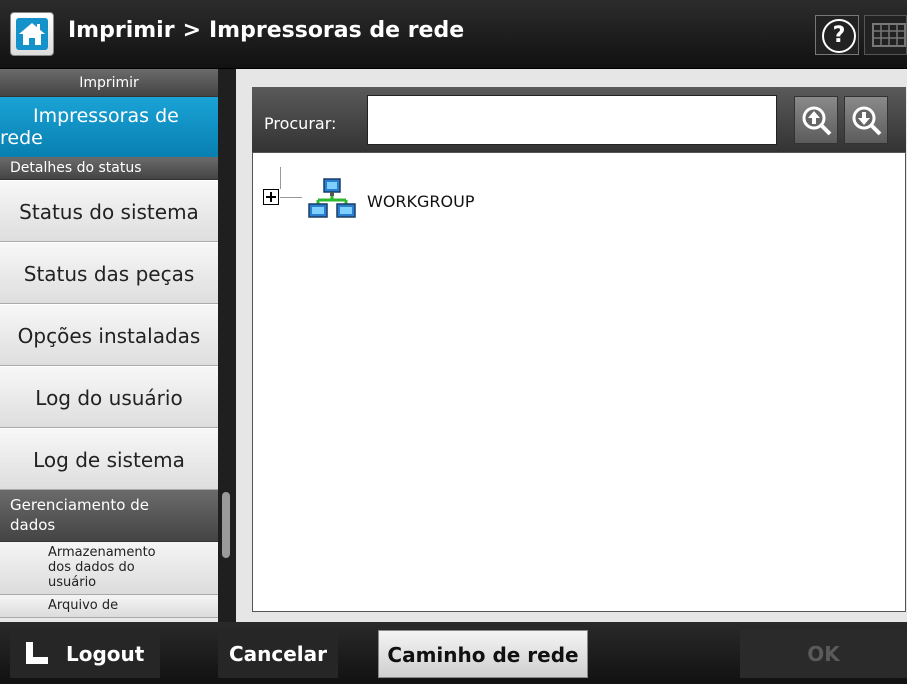 The height and width of the screenshot is (684, 907). Describe the element at coordinates (300, 123) in the screenshot. I see `search-label: Procurar:` at that location.